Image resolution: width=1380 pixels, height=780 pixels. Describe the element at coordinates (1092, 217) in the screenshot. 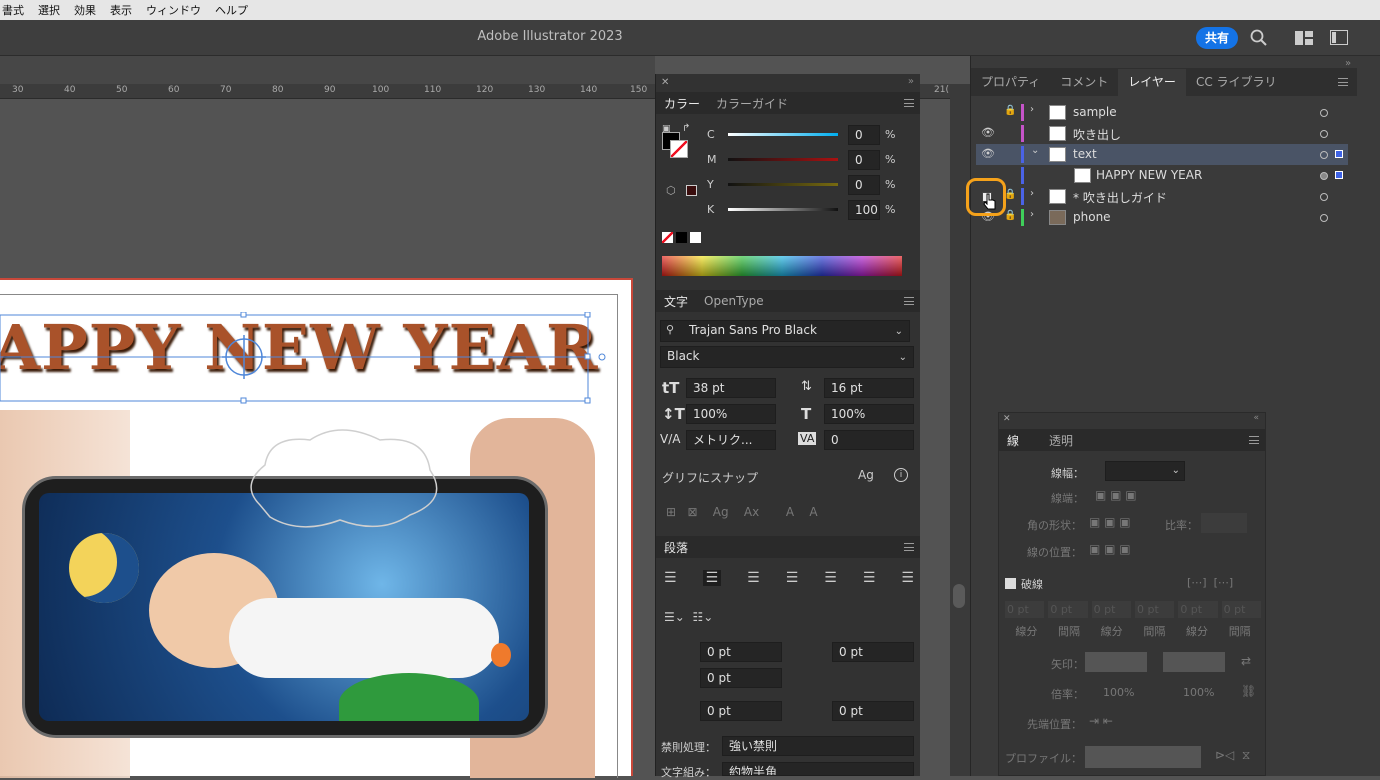

I see `layer-name: phone` at that location.